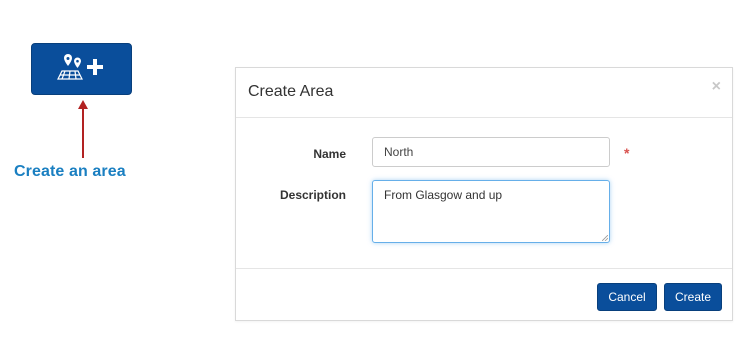 This screenshot has height=347, width=750. I want to click on create-area-icon, so click(79, 67).